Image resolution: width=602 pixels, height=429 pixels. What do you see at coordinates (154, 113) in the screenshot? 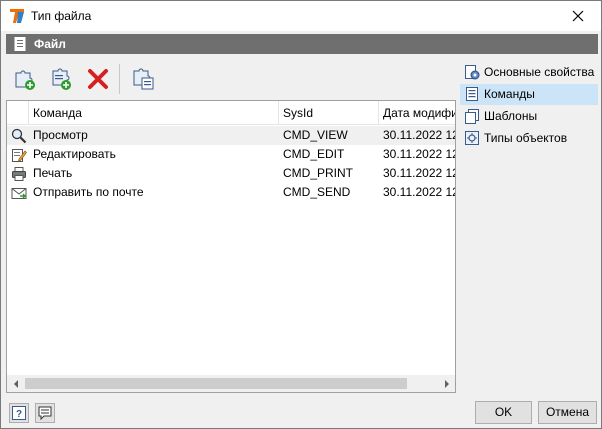
I see `column-header-command: Команда` at bounding box center [154, 113].